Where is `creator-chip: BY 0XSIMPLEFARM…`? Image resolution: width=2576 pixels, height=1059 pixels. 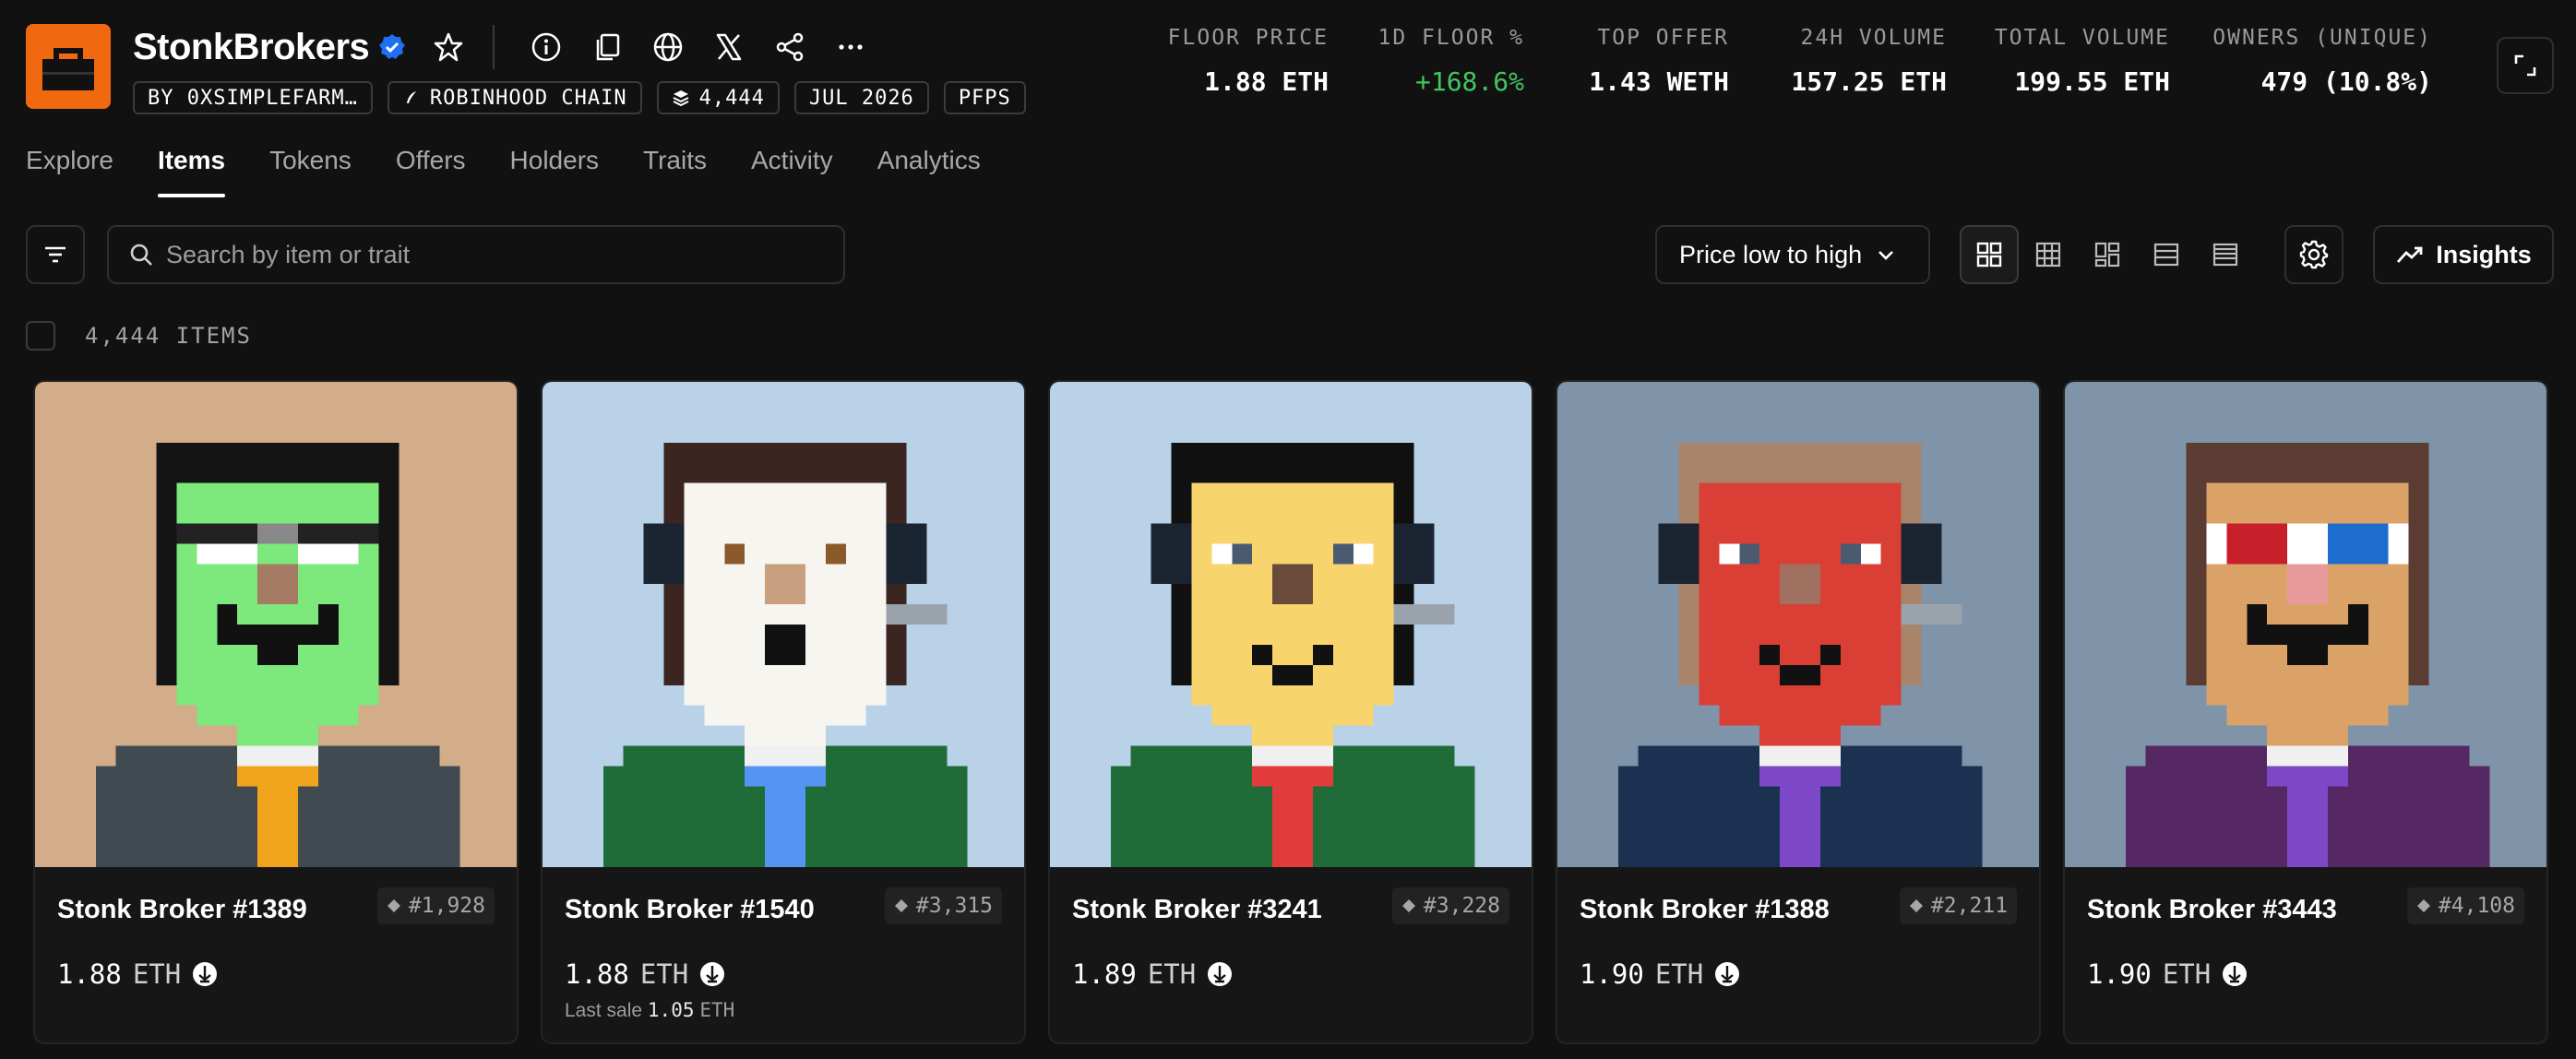
creator-chip: BY 0XSIMPLEFARM… is located at coordinates (253, 97).